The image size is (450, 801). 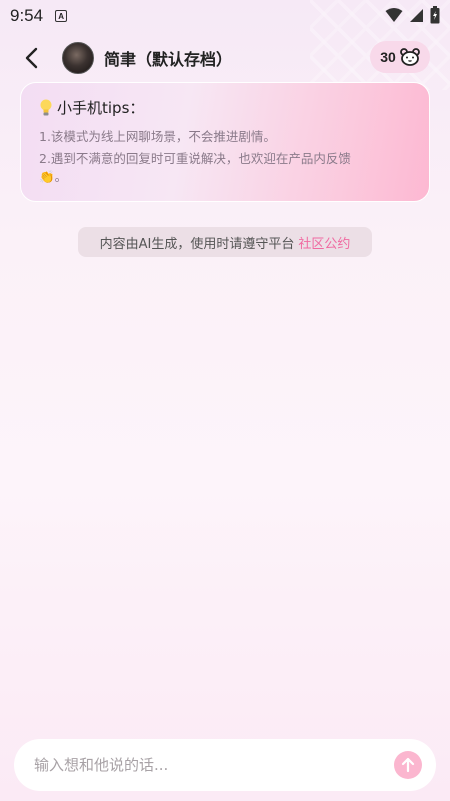 I want to click on character-name: 简聿（默认存档）, so click(x=168, y=58).